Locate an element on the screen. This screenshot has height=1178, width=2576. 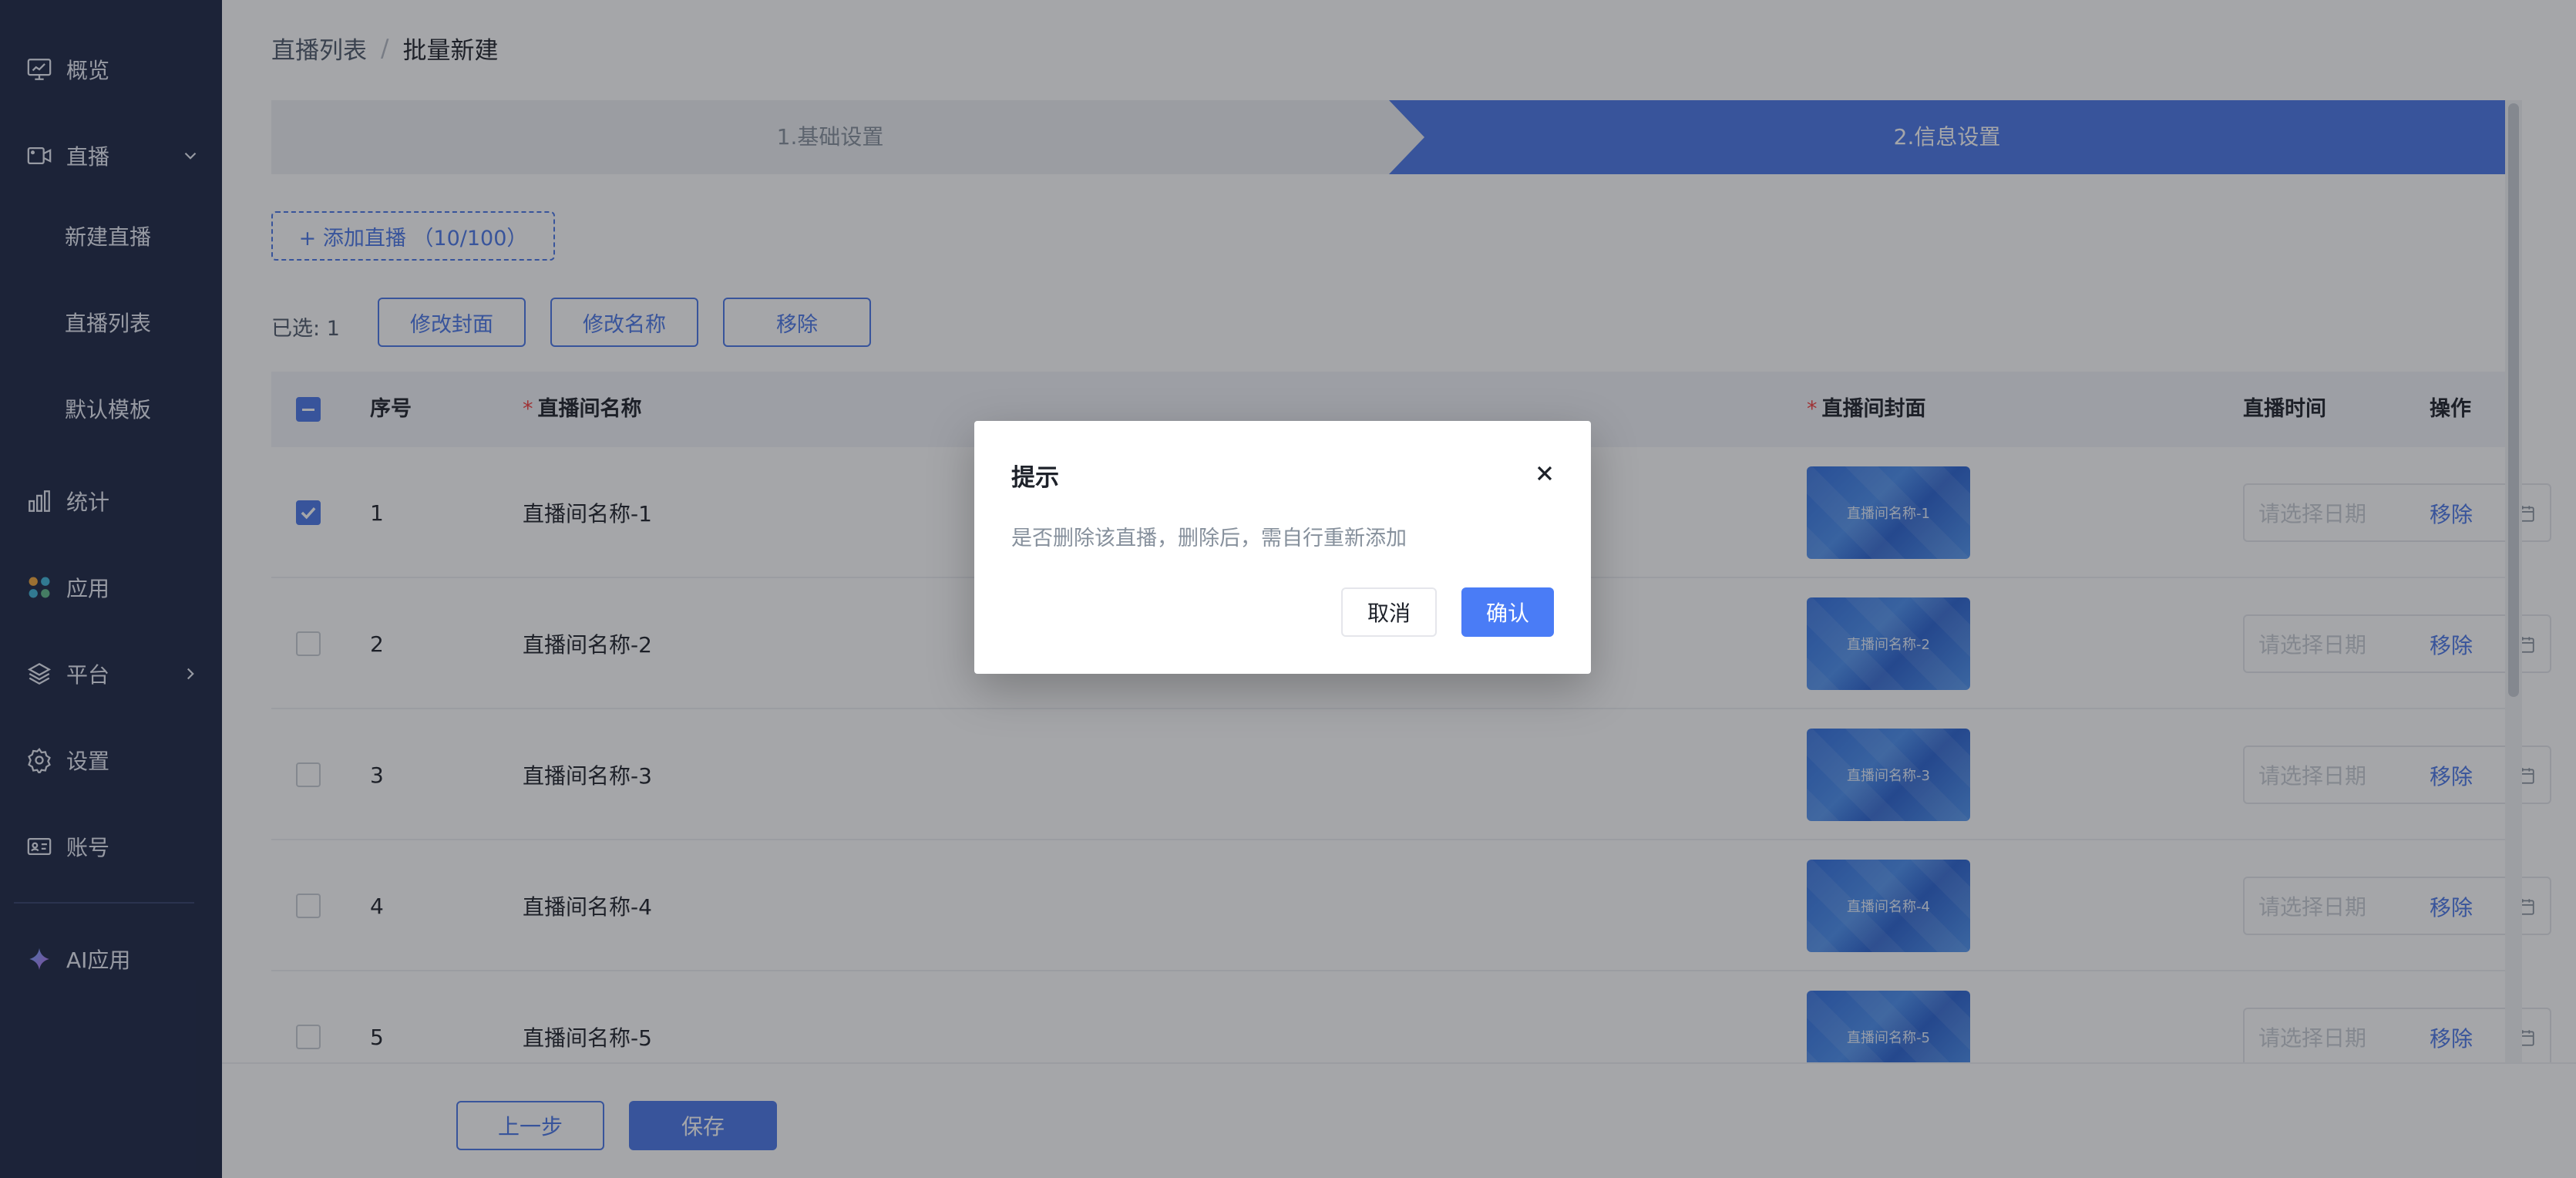
confirm-dialog: 提示 是否删除该直播，删除后，需自行重新添加 取消 确认 is located at coordinates (1282, 547).